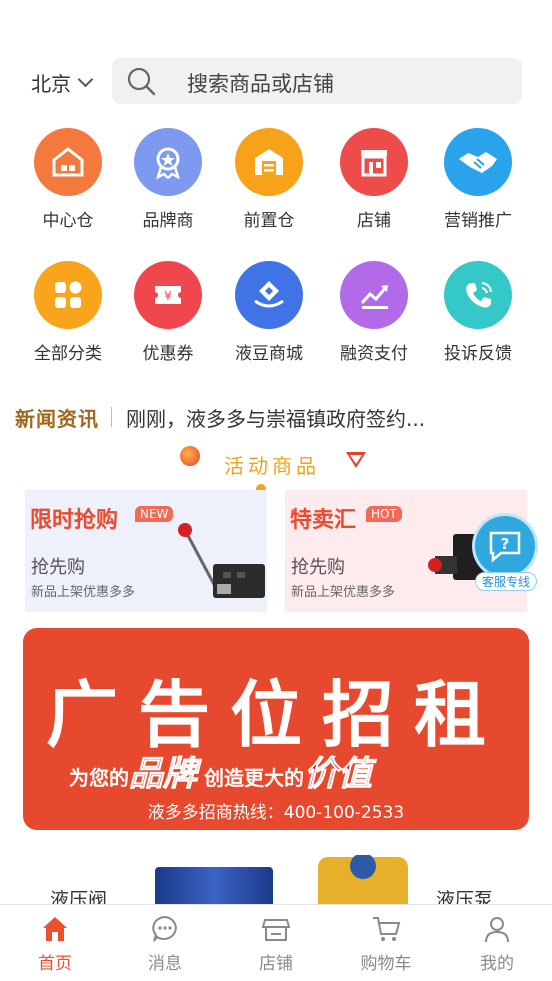 The image size is (552, 981). I want to click on tab-messages: 消息, so click(165, 943).